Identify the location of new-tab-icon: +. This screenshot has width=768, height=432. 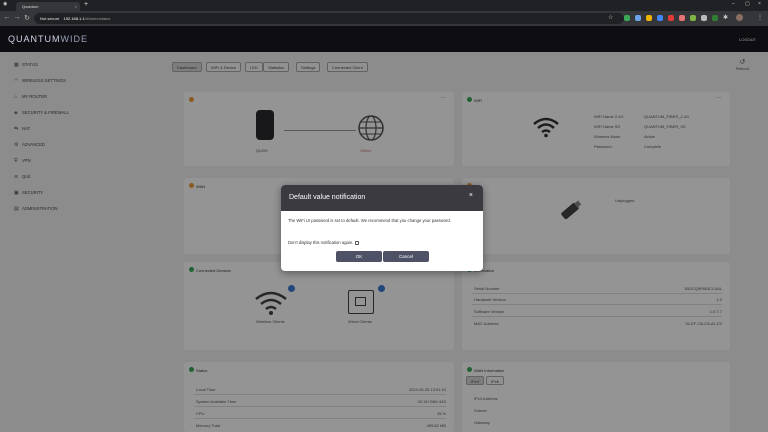
(86, 4).